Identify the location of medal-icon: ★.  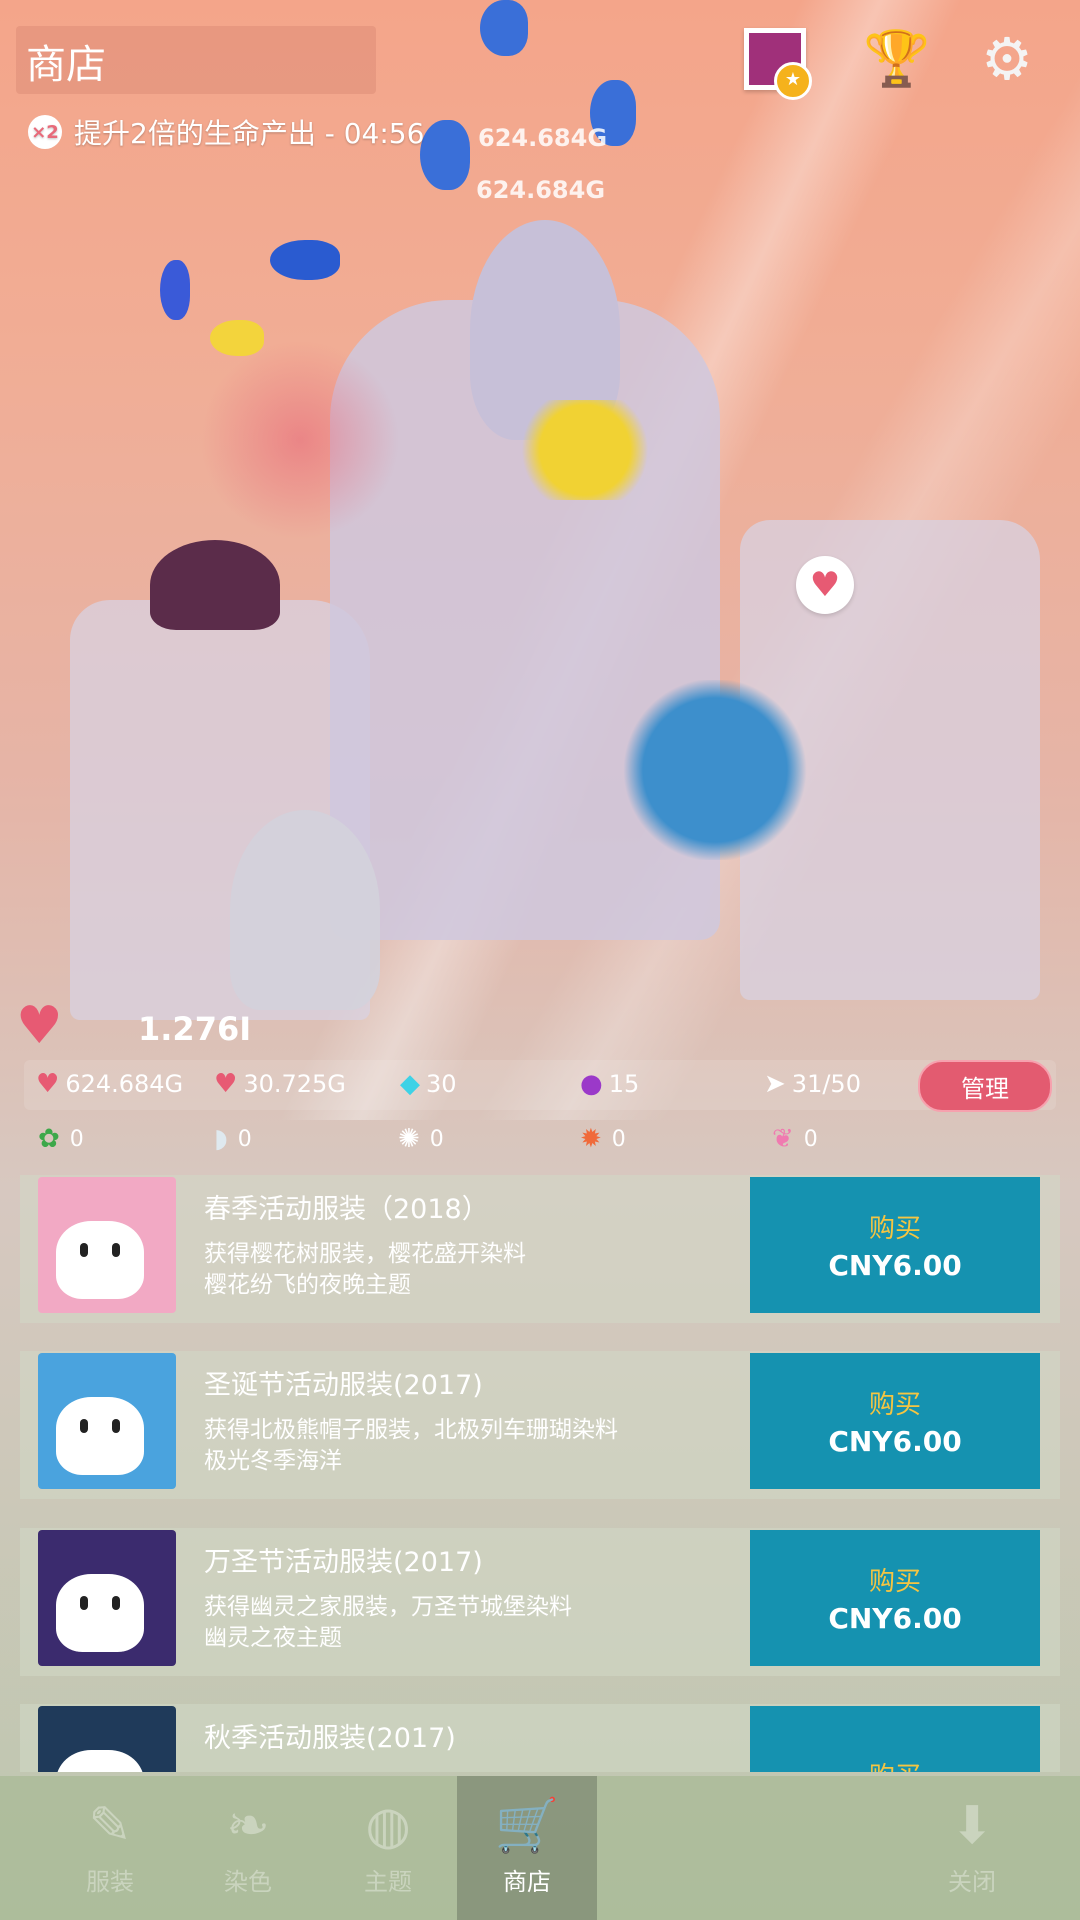
(793, 81).